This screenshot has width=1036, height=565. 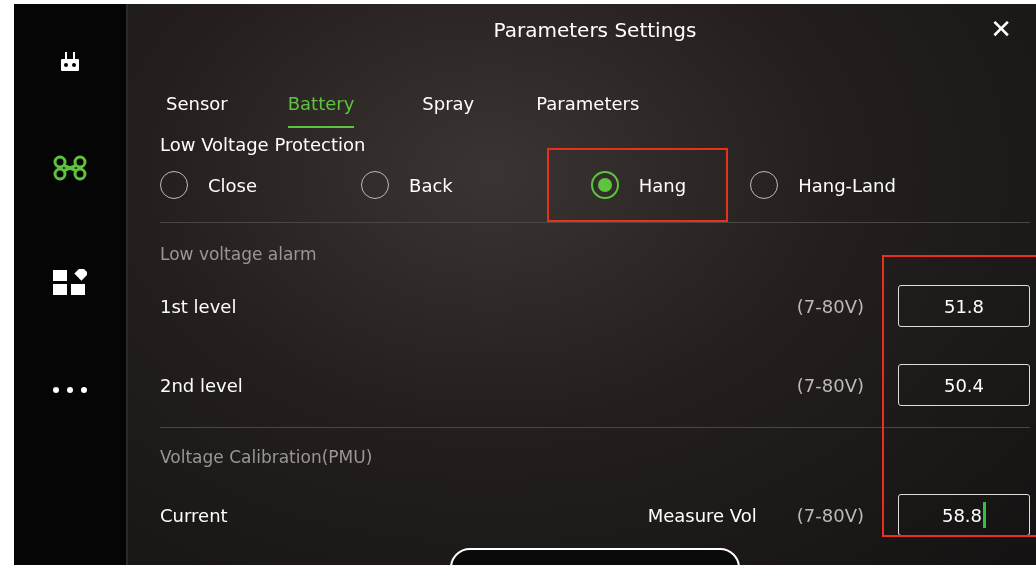 What do you see at coordinates (267, 457) in the screenshot?
I see `section-heading: Voltage Calibration(PMU)` at bounding box center [267, 457].